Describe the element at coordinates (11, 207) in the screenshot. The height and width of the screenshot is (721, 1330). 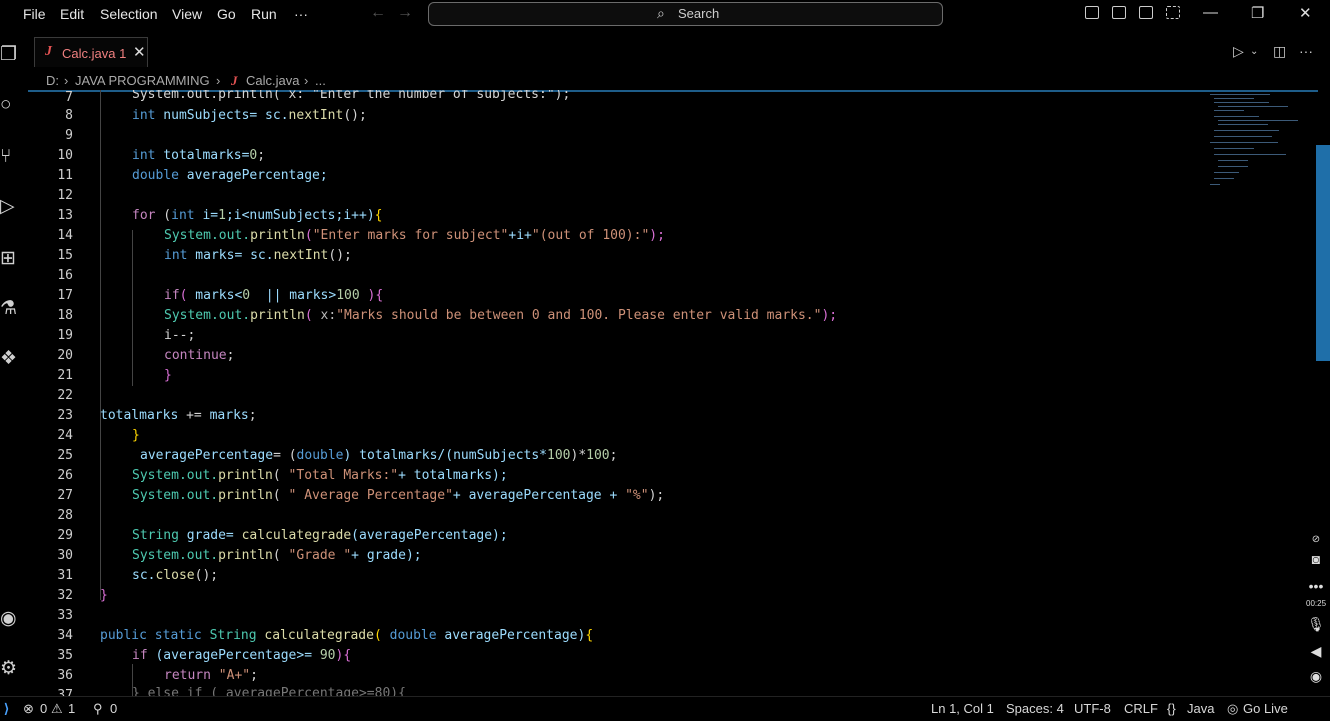
I see `run-debug-icon: ▷` at that location.